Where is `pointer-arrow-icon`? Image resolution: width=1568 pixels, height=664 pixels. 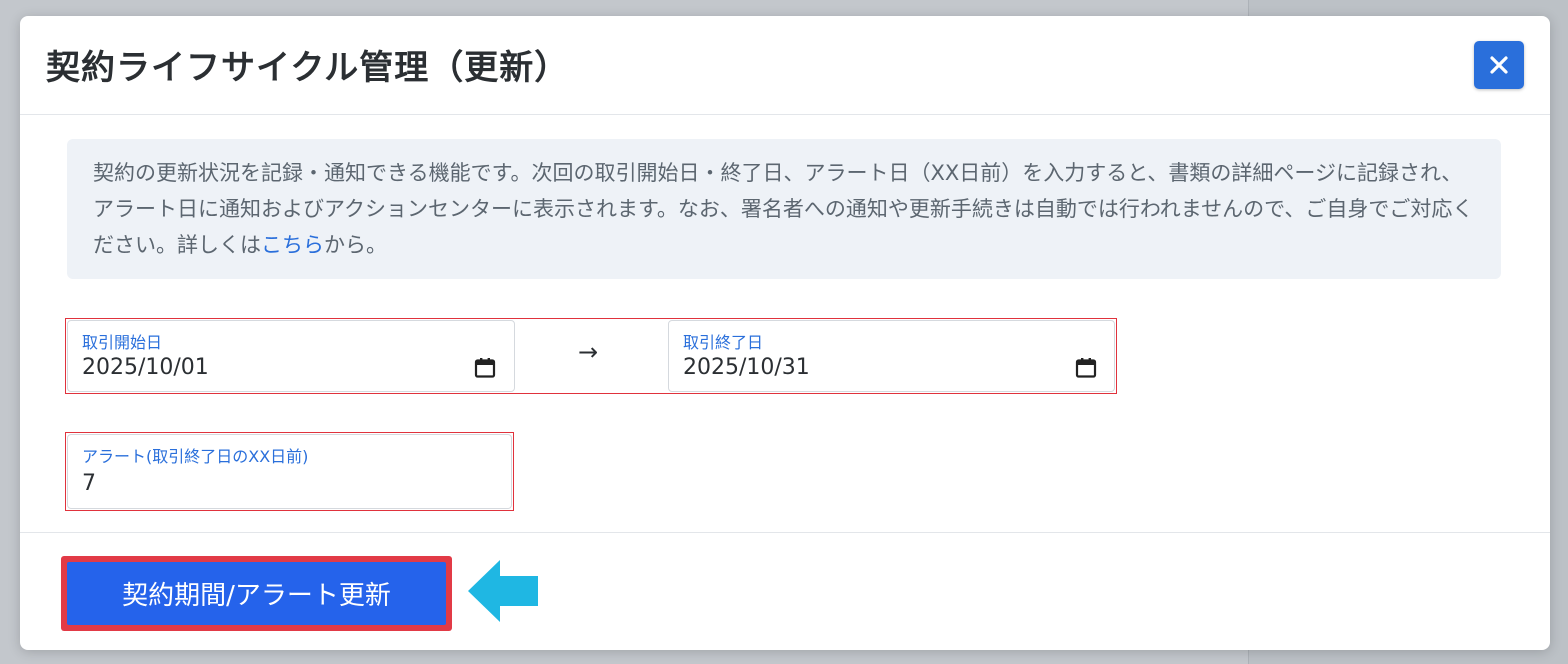
pointer-arrow-icon is located at coordinates (503, 591).